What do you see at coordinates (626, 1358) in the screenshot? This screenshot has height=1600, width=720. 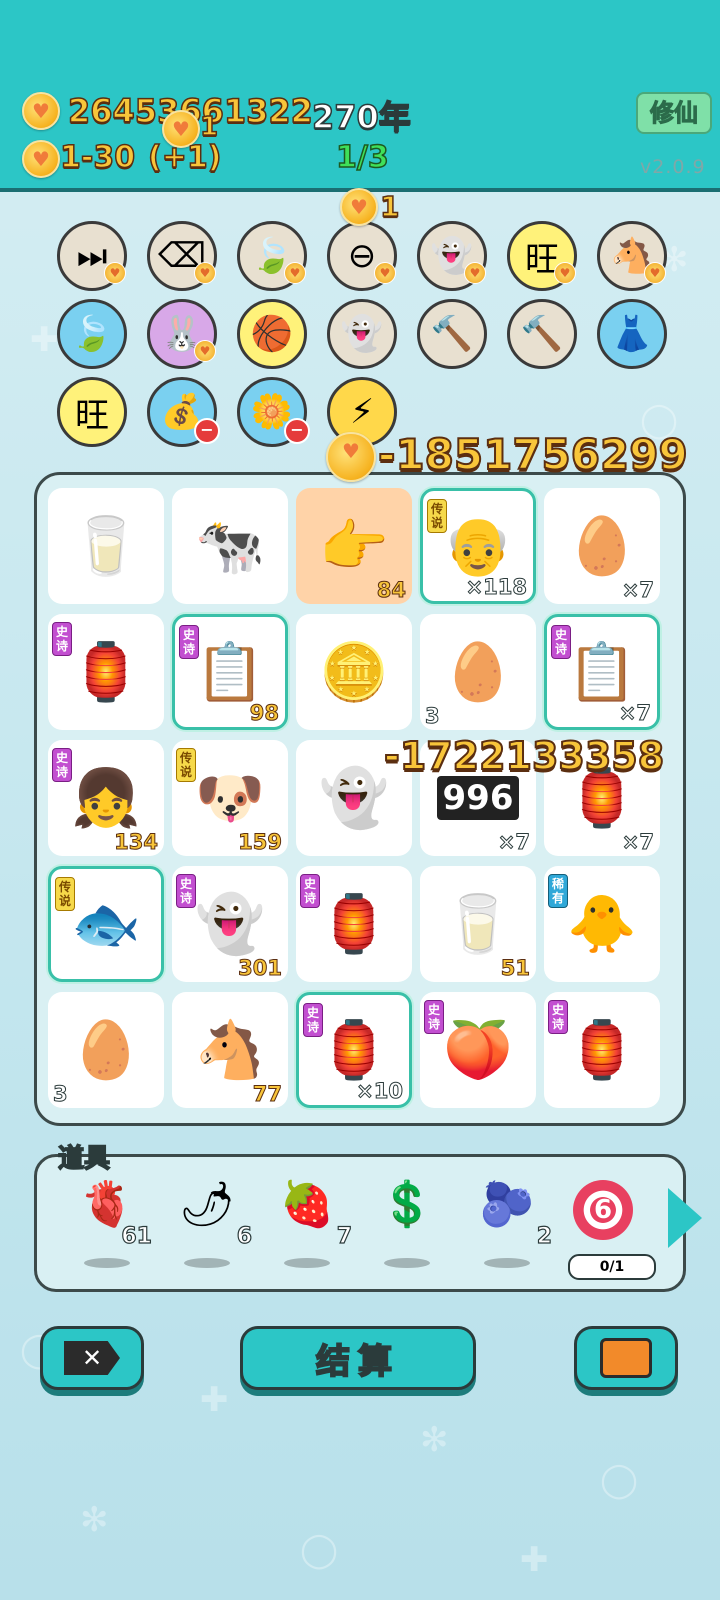 I see `bag-button` at bounding box center [626, 1358].